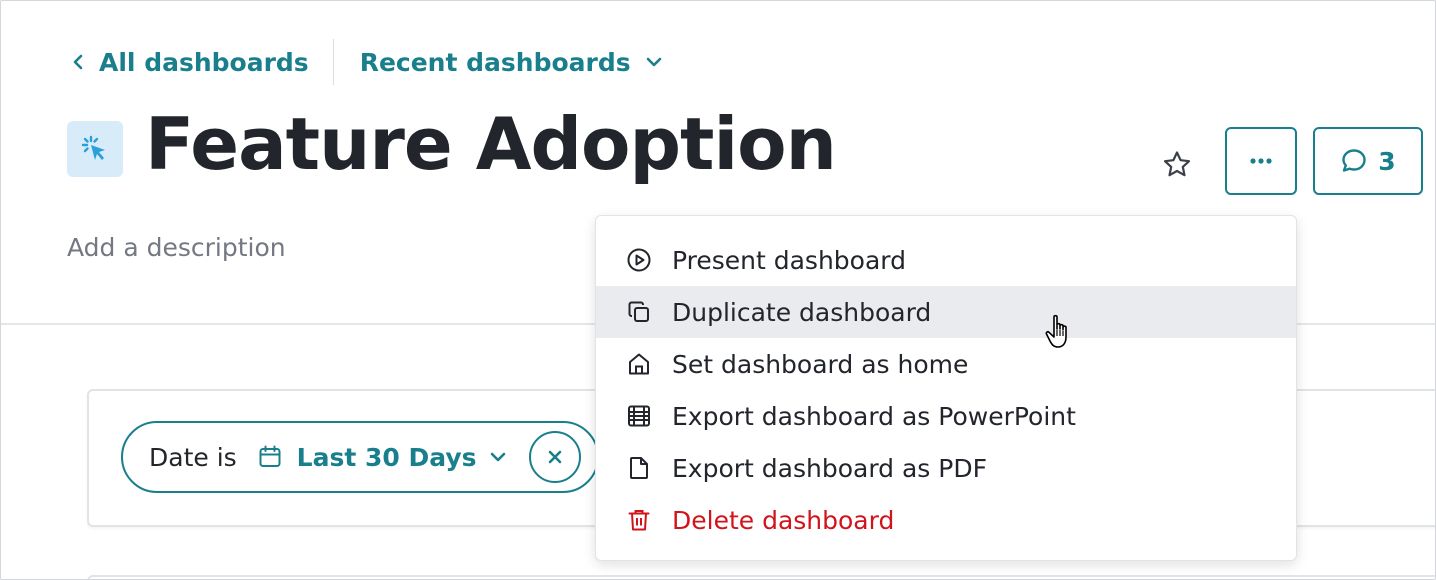  Describe the element at coordinates (491, 144) in the screenshot. I see `page-title: Feature Adoption` at that location.